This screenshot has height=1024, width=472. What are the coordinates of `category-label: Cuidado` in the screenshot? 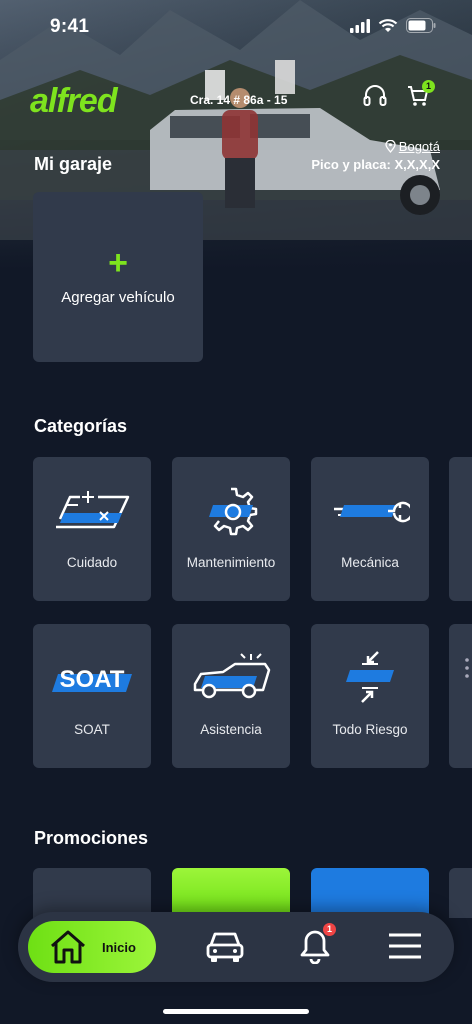 It's located at (92, 562).